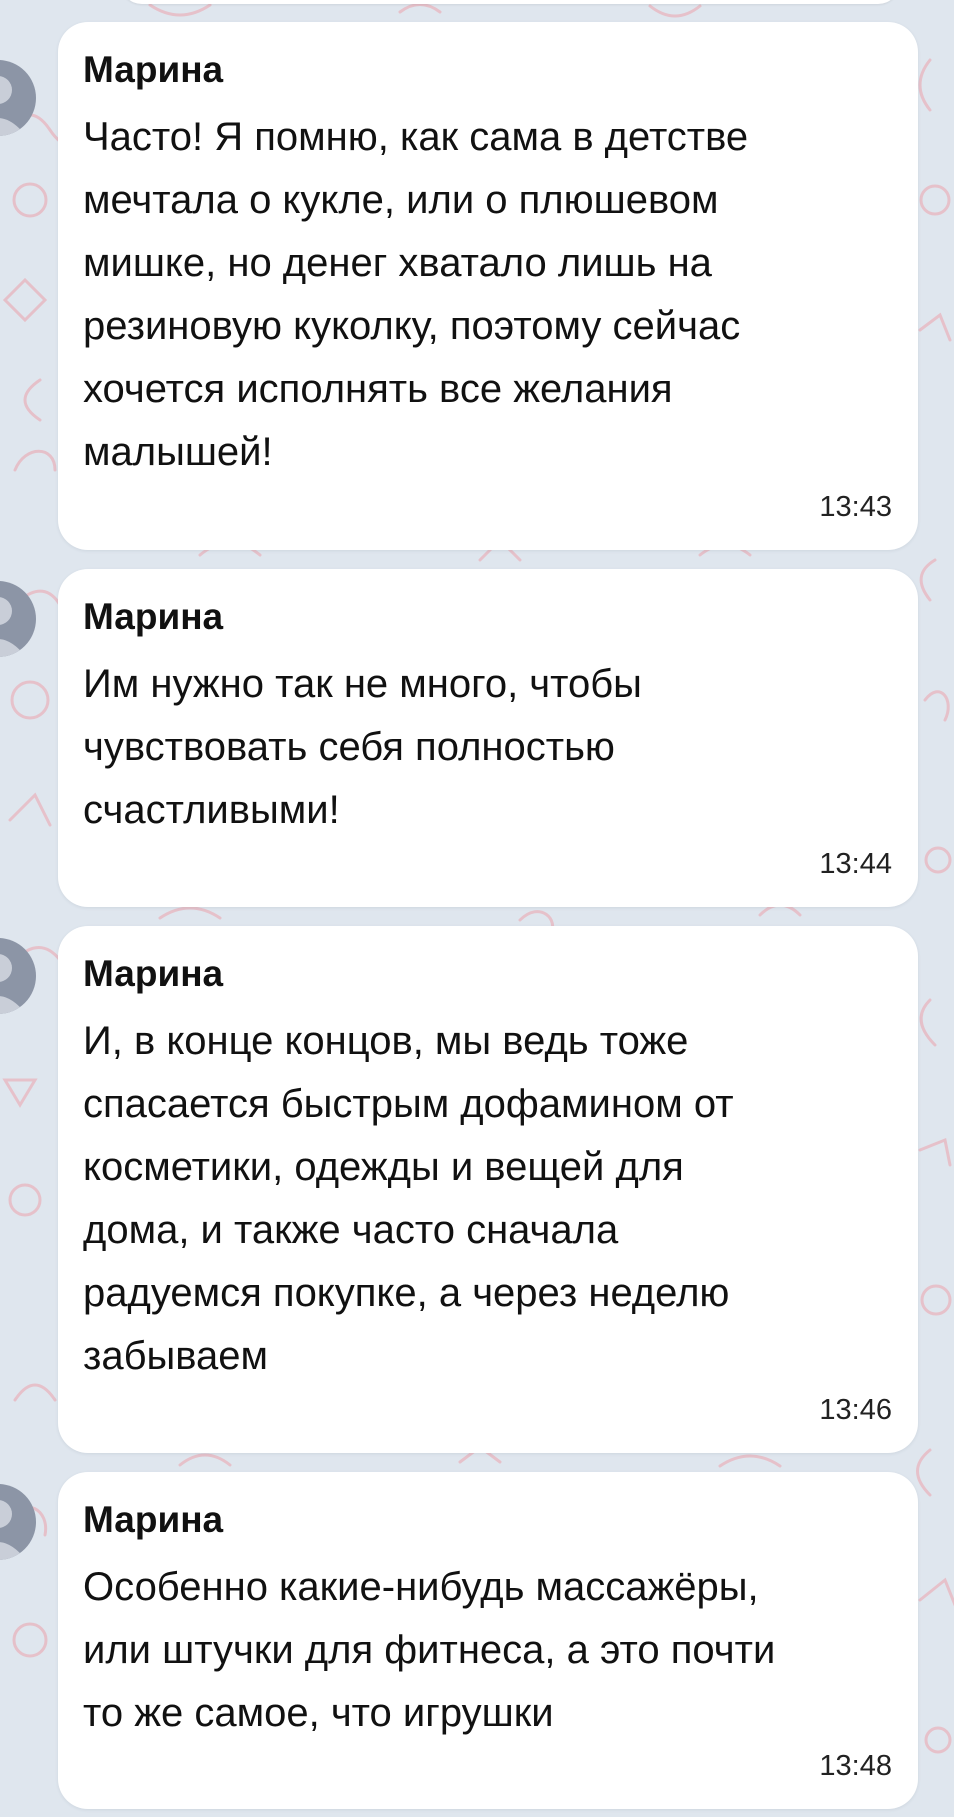 The image size is (954, 1817). I want to click on message-line: Часто! Я помню, как сама в детстве, so click(416, 137).